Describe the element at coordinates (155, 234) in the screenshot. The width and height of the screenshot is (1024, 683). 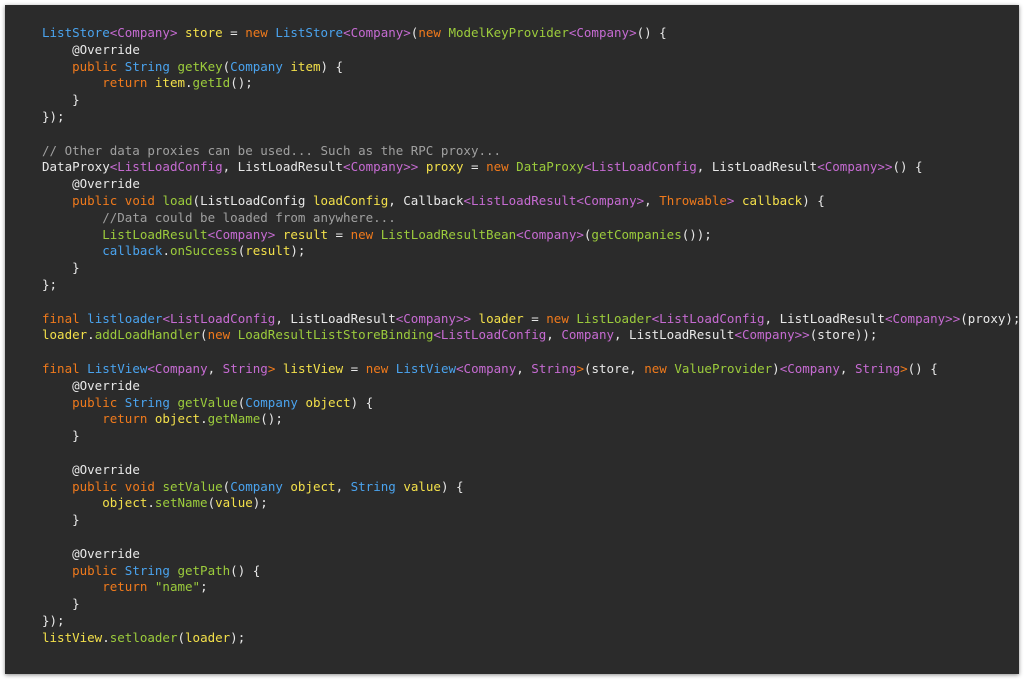
I see `code-token: ListLoadResult` at that location.